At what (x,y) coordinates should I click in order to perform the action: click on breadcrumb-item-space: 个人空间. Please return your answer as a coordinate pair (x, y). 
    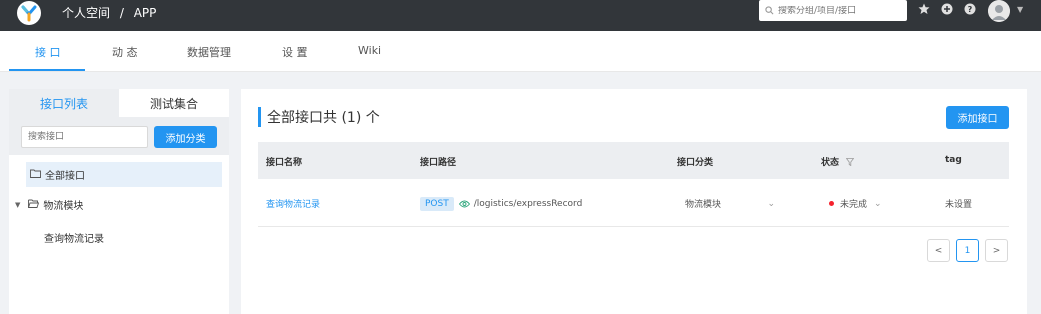
    Looking at the image, I should click on (86, 13).